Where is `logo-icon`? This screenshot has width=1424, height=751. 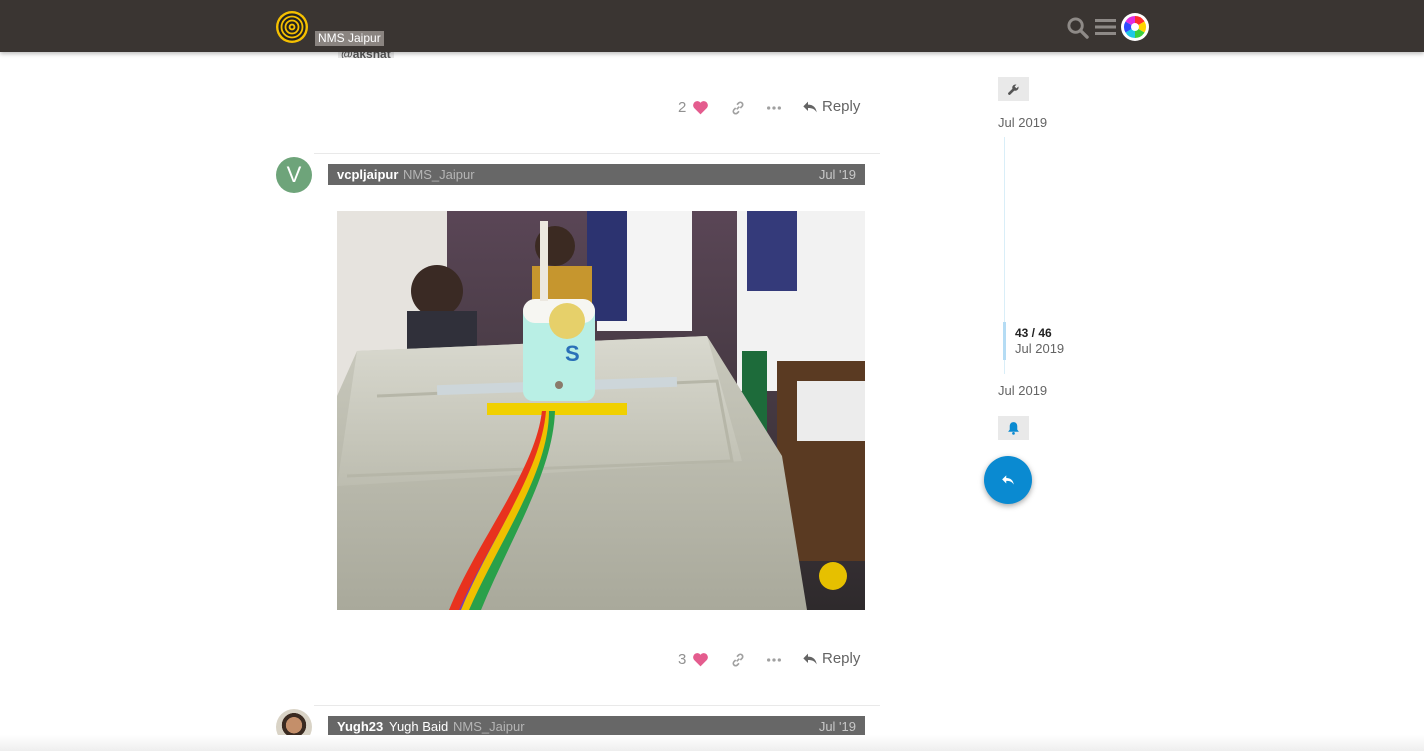 logo-icon is located at coordinates (292, 27).